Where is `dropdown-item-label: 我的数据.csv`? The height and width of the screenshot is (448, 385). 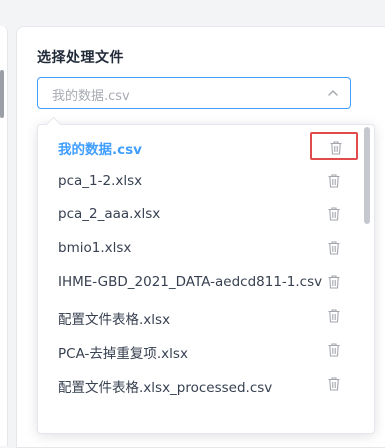
dropdown-item-label: 我的数据.csv is located at coordinates (100, 150).